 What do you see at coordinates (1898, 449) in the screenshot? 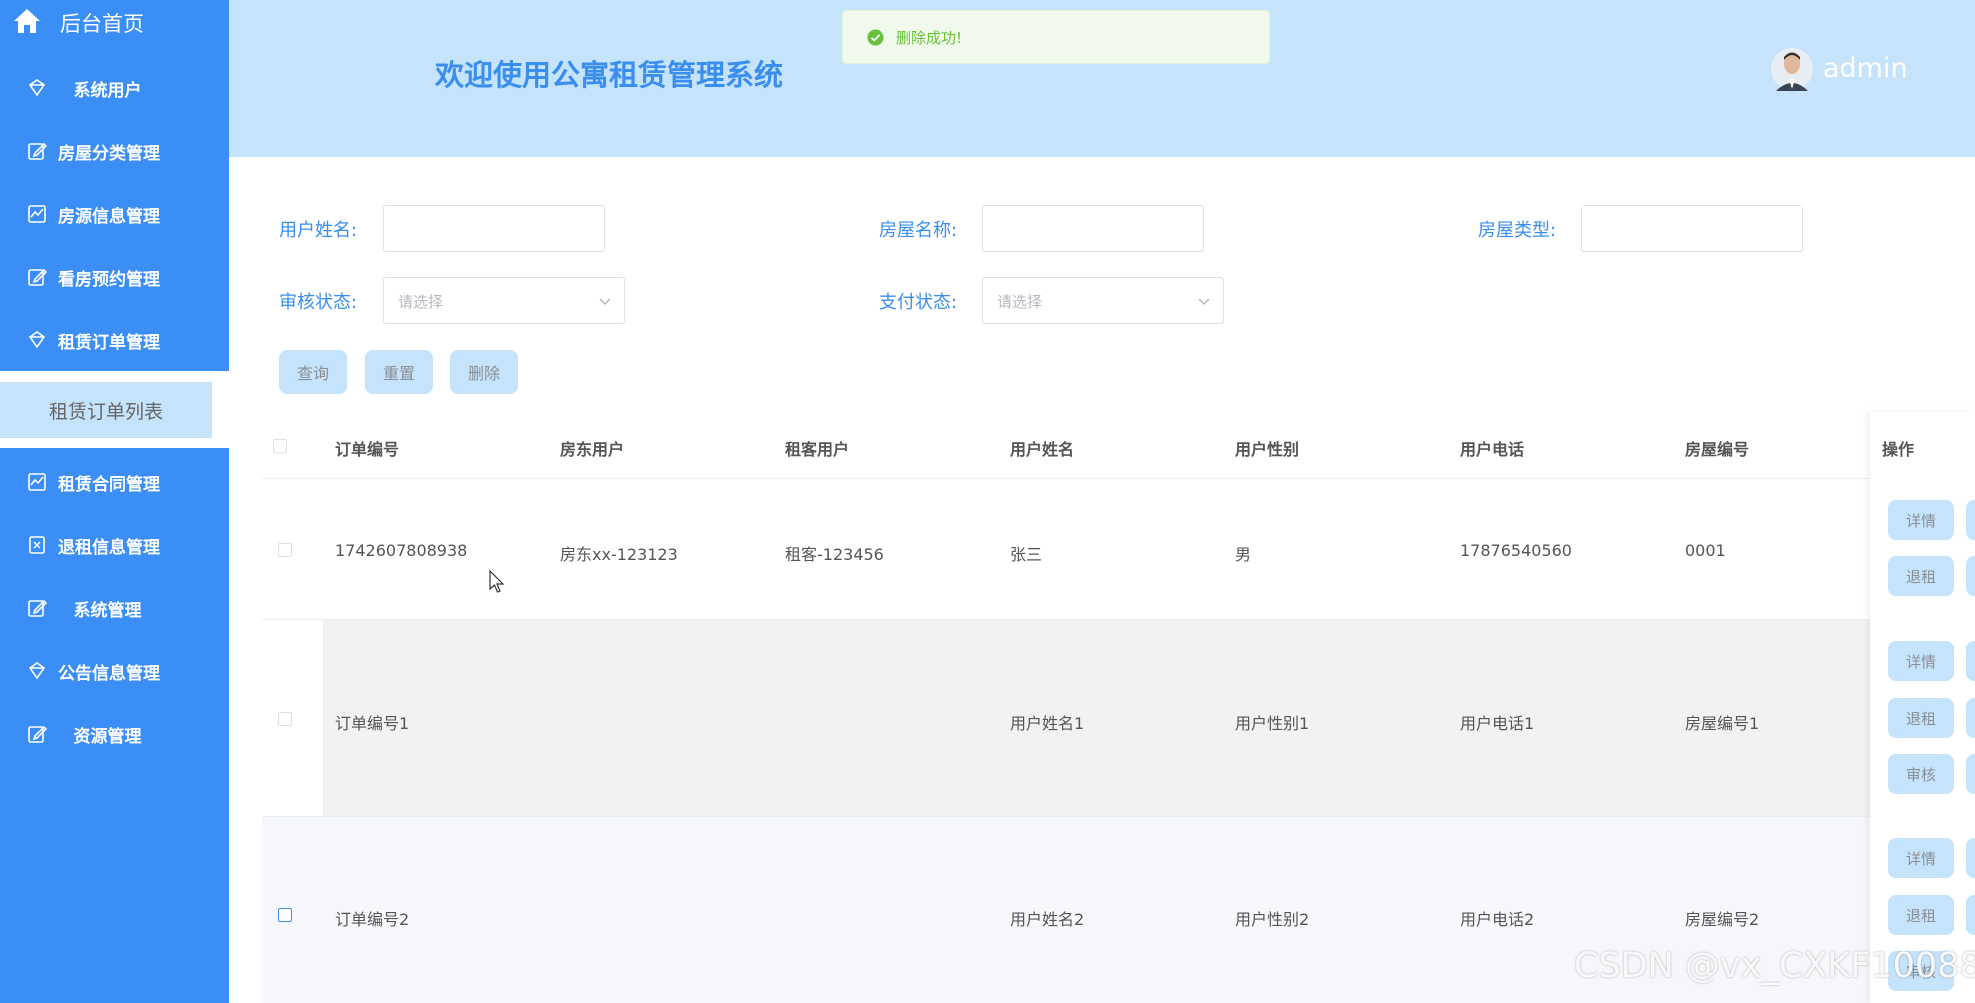
I see `column-header-actions: 操作` at bounding box center [1898, 449].